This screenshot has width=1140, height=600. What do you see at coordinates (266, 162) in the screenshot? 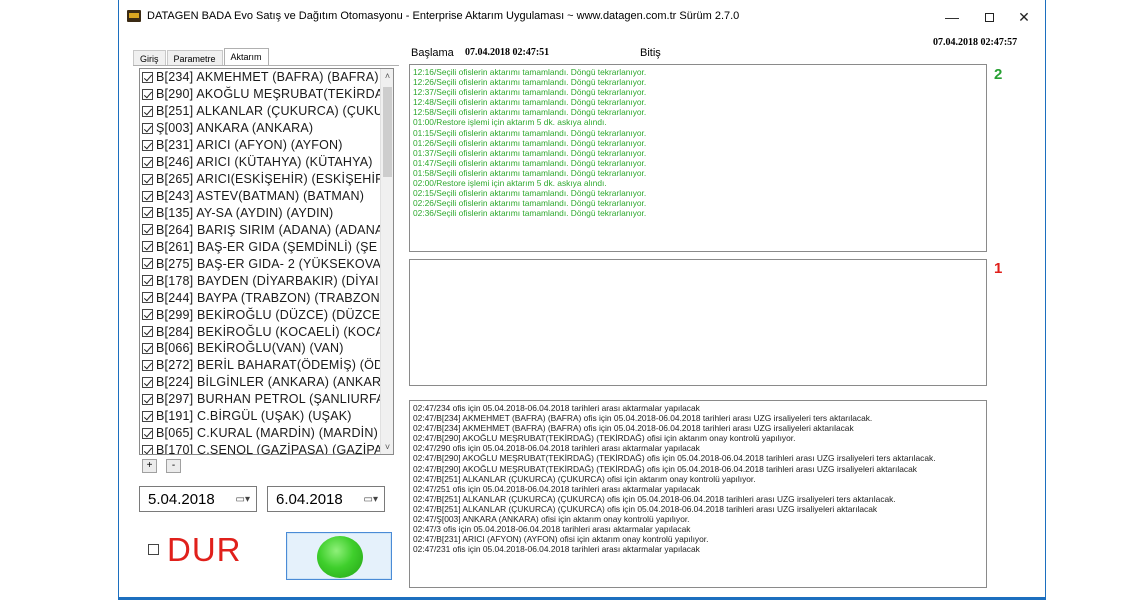
I see `office-list-item: B[246] ARICI (KÜTAHYA) (KÜTAHYA)` at bounding box center [266, 162].